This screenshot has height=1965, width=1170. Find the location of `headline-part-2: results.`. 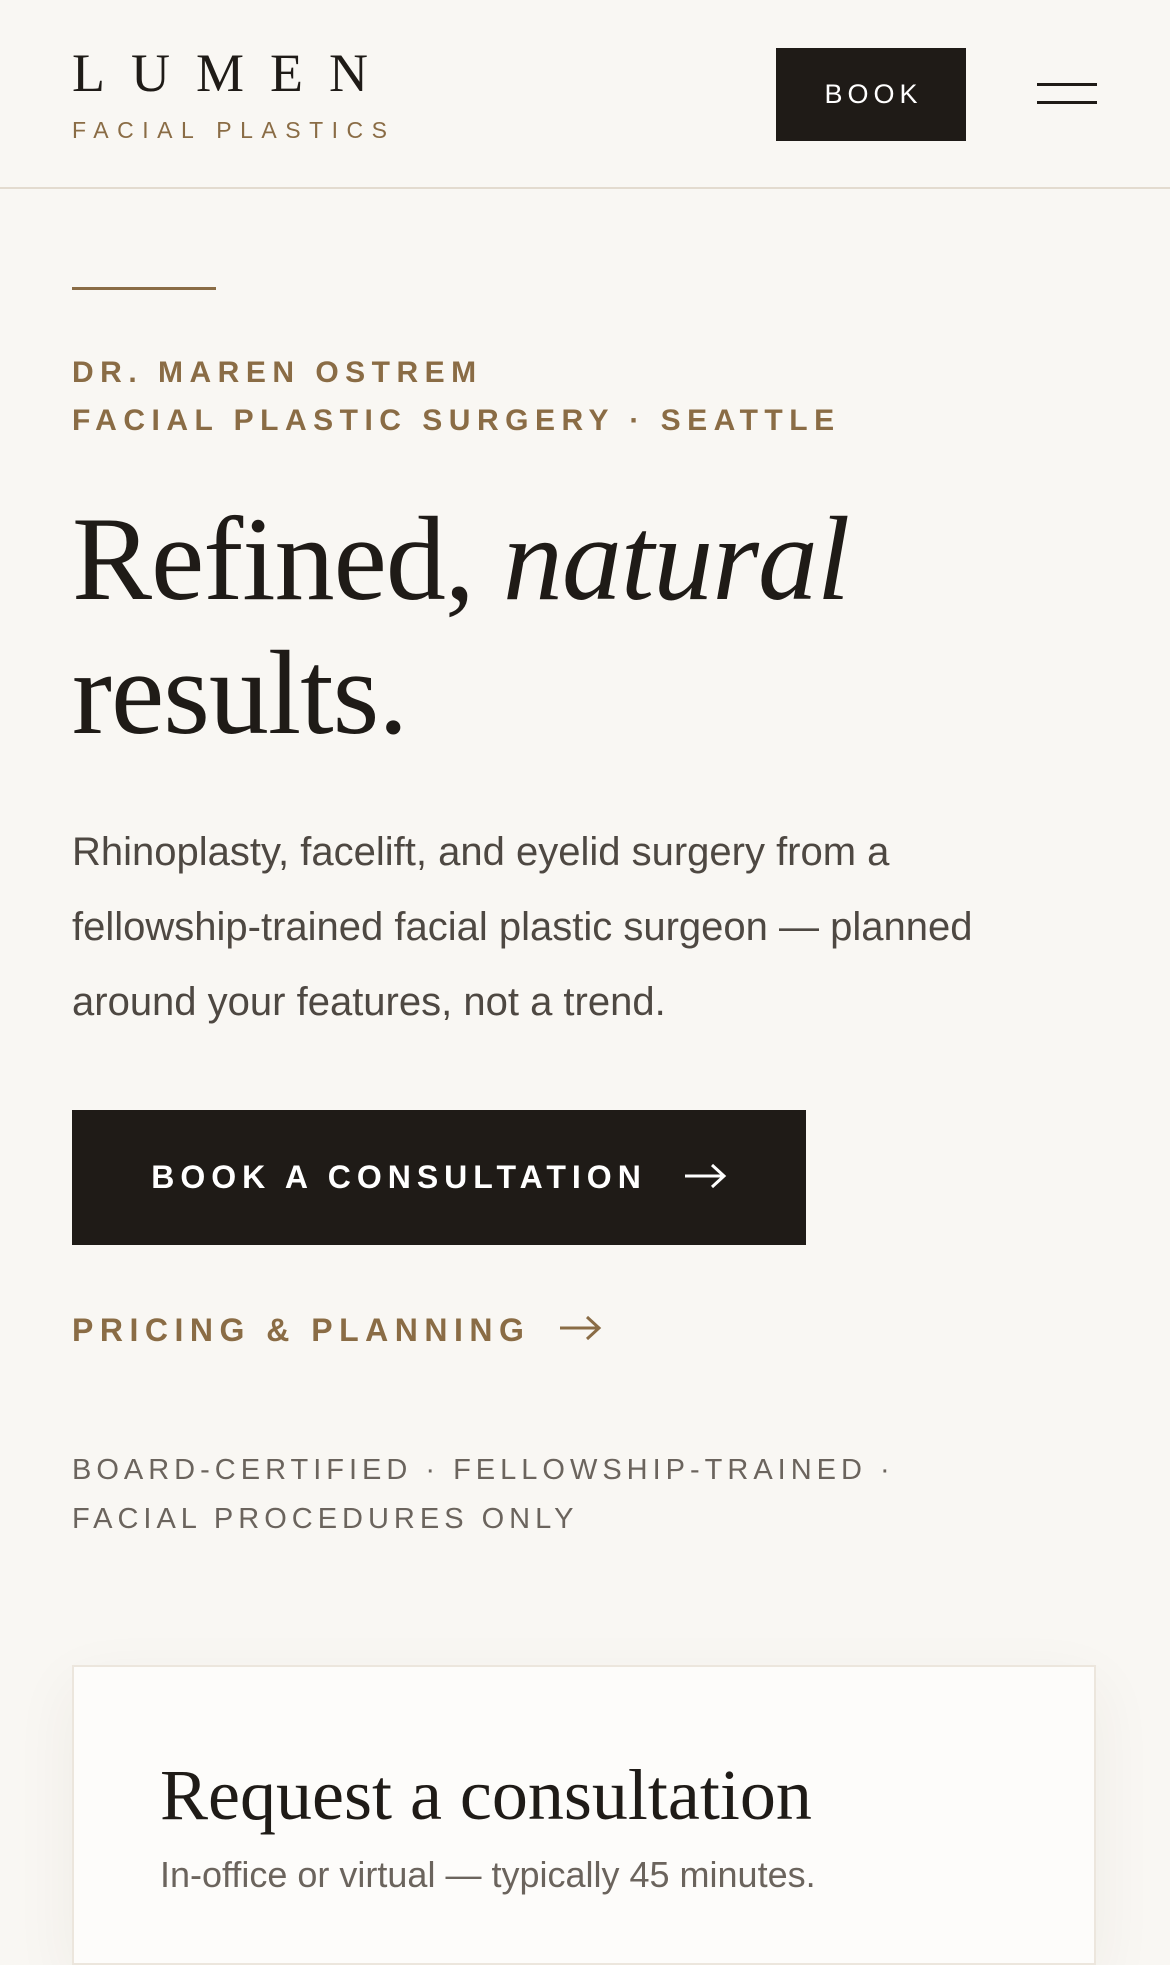

headline-part-2: results. is located at coordinates (240, 692).